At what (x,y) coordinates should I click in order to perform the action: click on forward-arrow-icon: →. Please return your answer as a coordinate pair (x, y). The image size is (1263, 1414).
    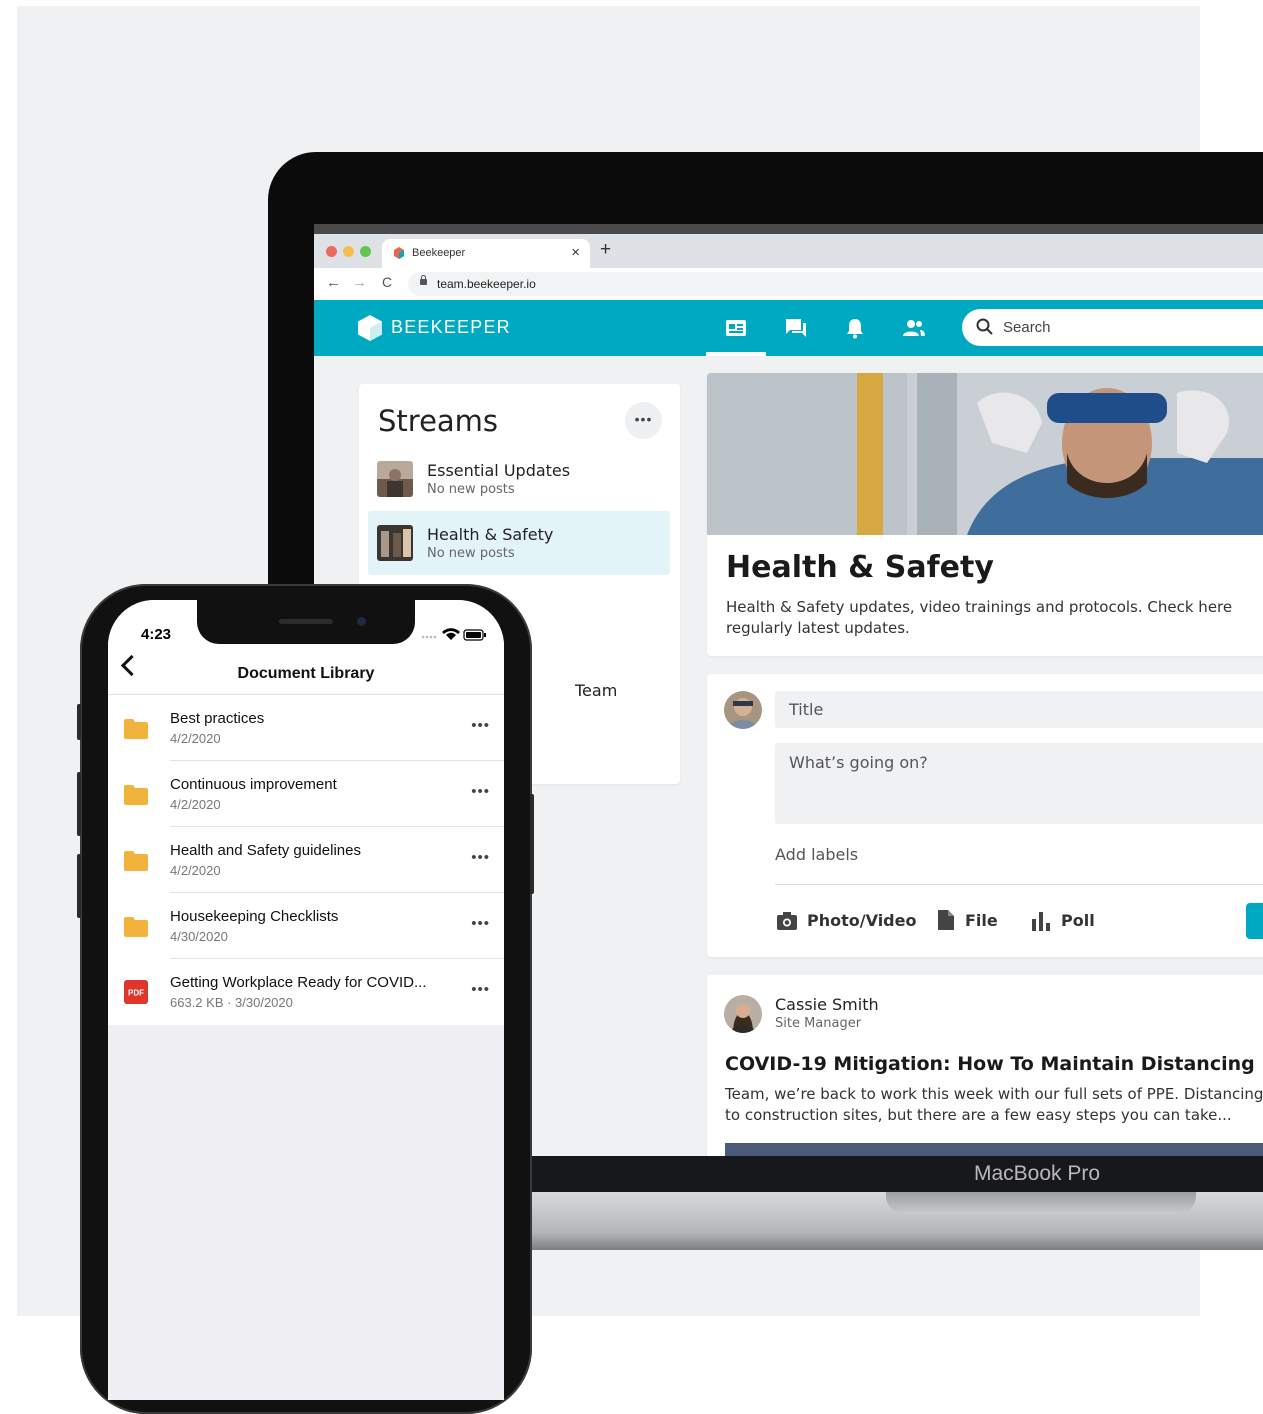
    Looking at the image, I should click on (359, 282).